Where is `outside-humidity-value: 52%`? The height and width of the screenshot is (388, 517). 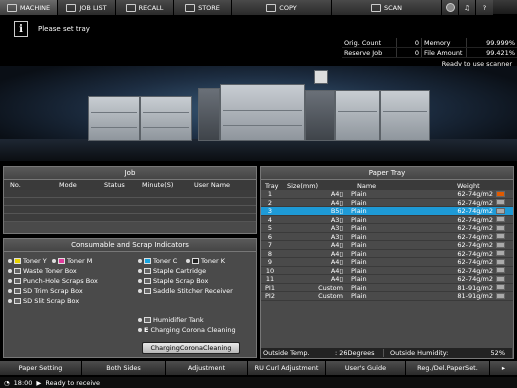 outside-humidity-value: 52% is located at coordinates (497, 353).